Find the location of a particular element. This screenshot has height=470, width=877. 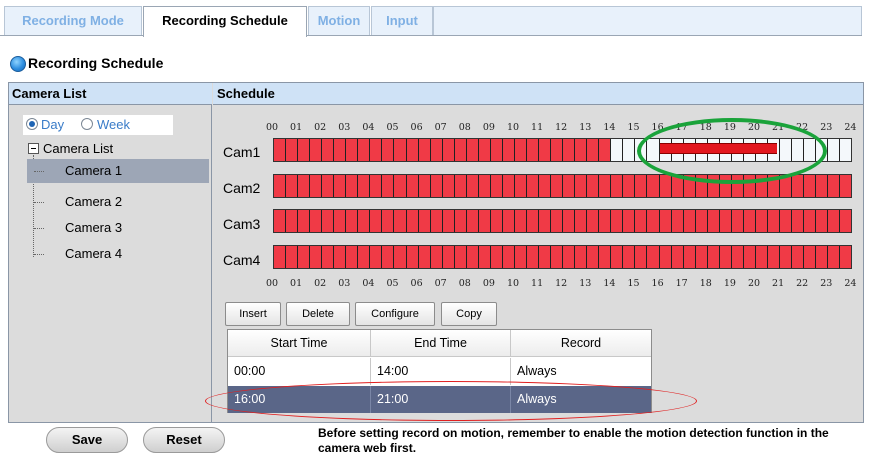

copy-button: Copy is located at coordinates (469, 314).